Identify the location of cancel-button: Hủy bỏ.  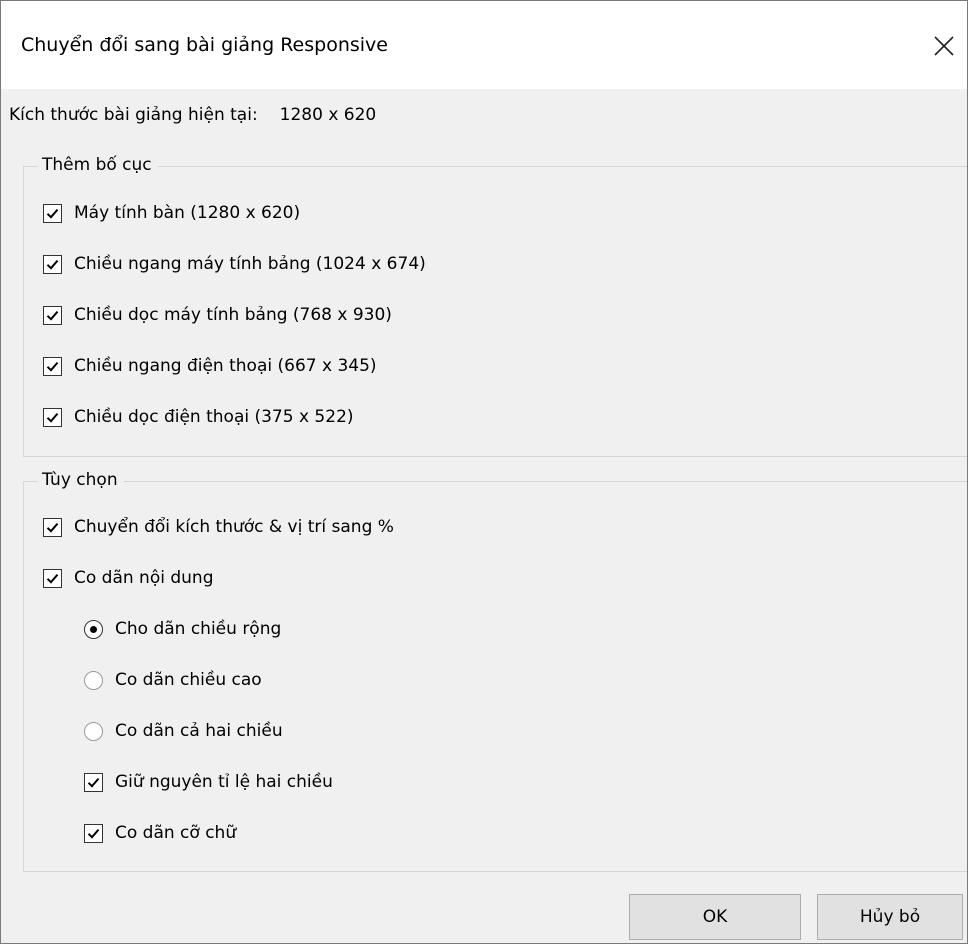
(890, 917).